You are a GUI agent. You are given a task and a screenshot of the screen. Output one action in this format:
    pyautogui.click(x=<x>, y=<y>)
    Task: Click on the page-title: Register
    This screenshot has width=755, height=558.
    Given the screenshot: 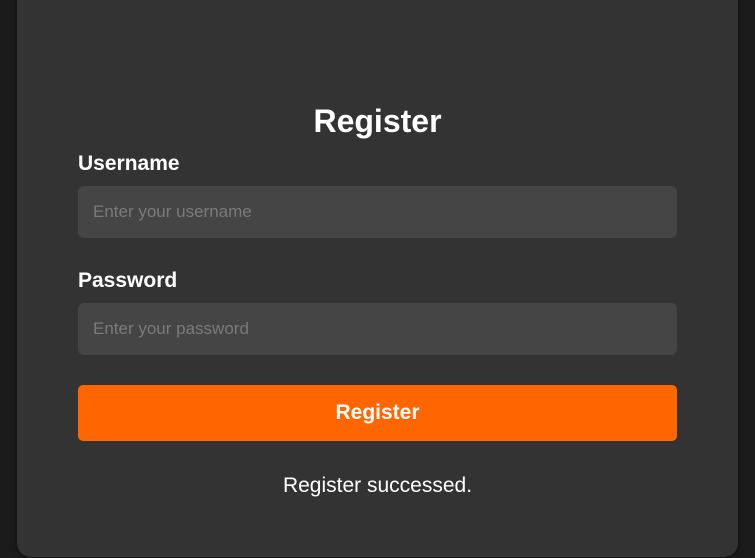 What is the action you would take?
    pyautogui.click(x=377, y=121)
    